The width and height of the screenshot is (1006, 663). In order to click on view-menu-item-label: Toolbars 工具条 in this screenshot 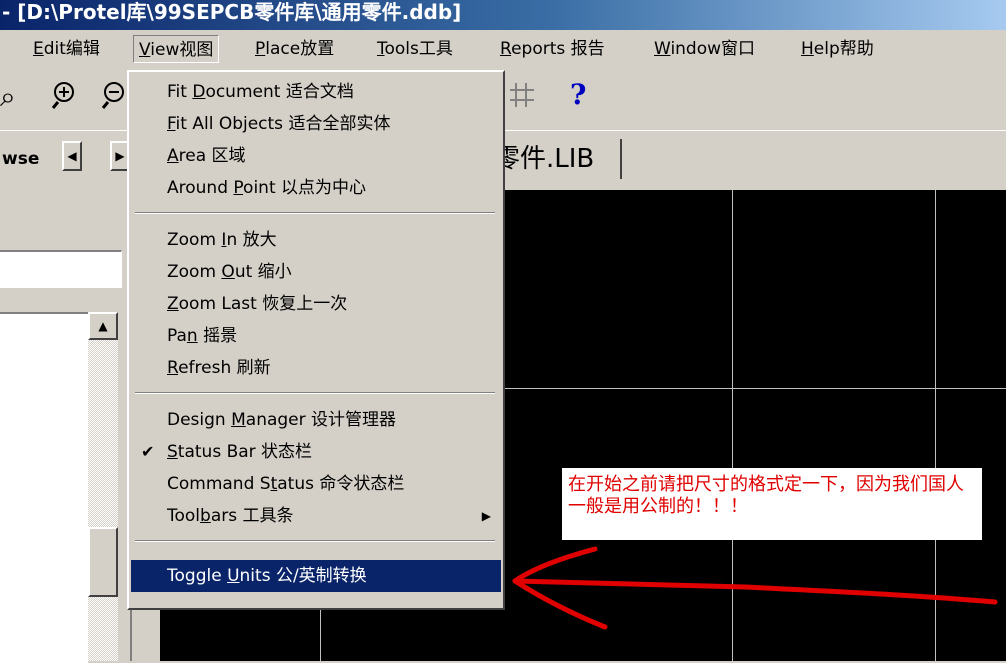, I will do `click(230, 516)`.